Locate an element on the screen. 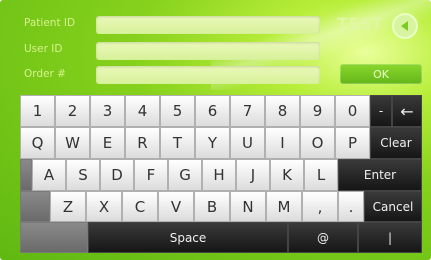 This screenshot has width=431, height=260. key-0: 0 is located at coordinates (352, 111).